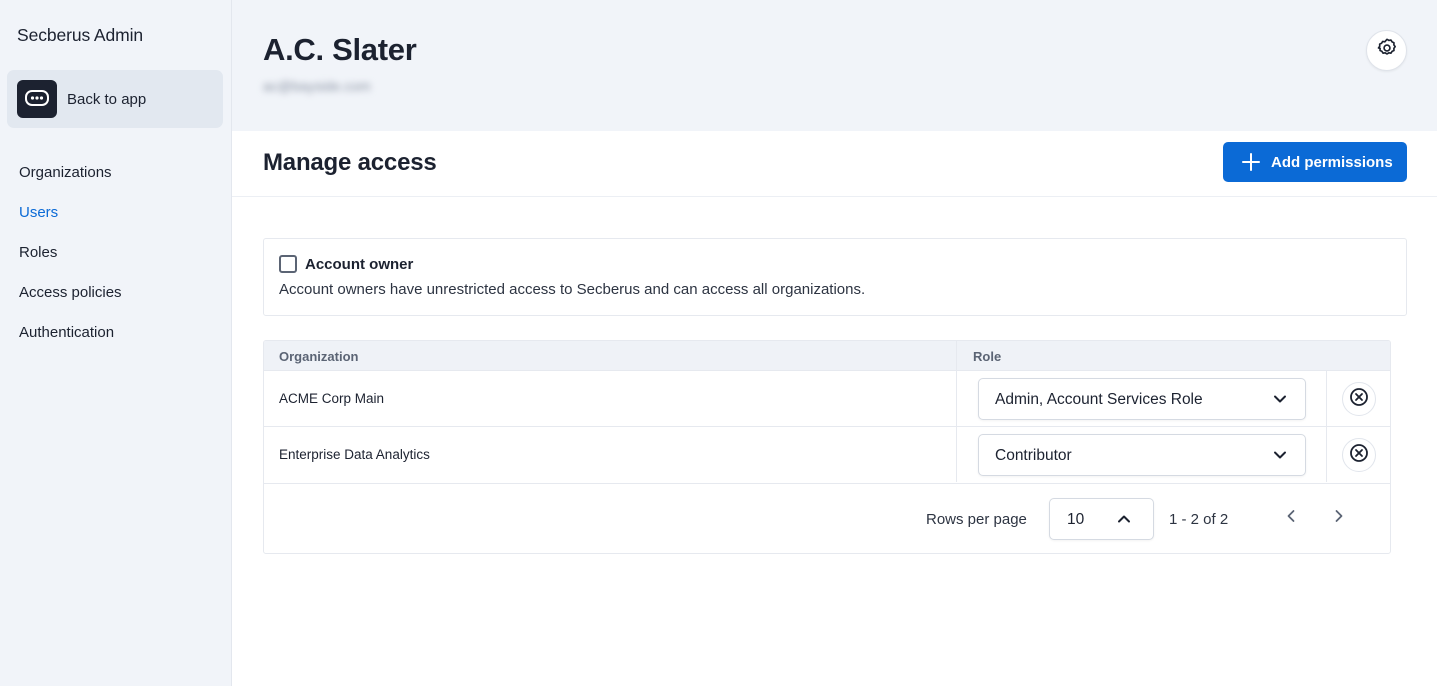 Image resolution: width=1437 pixels, height=686 pixels. What do you see at coordinates (976, 519) in the screenshot?
I see `rows-per-page-label: Rows per page` at bounding box center [976, 519].